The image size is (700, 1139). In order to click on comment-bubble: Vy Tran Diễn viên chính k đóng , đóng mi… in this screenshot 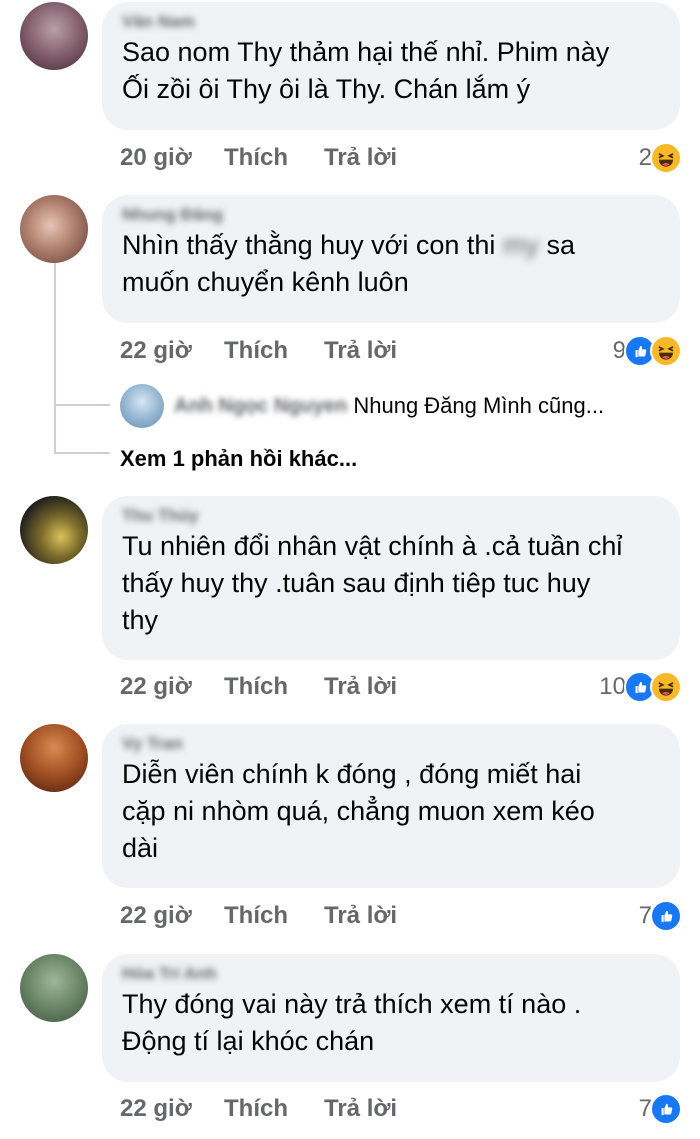, I will do `click(391, 806)`.